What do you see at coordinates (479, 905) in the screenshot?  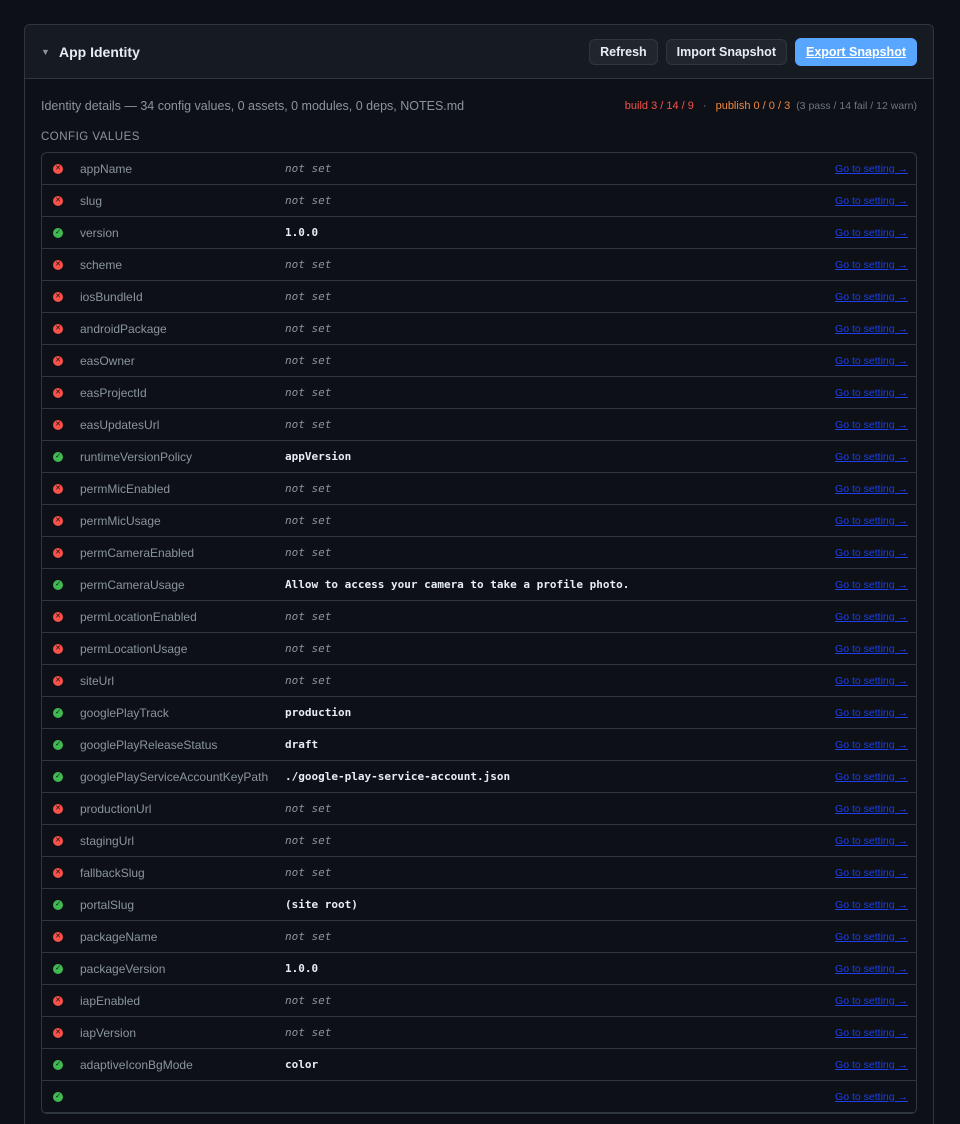 I see `table-row: ✓ portalSlug (site root) Go to setting →` at bounding box center [479, 905].